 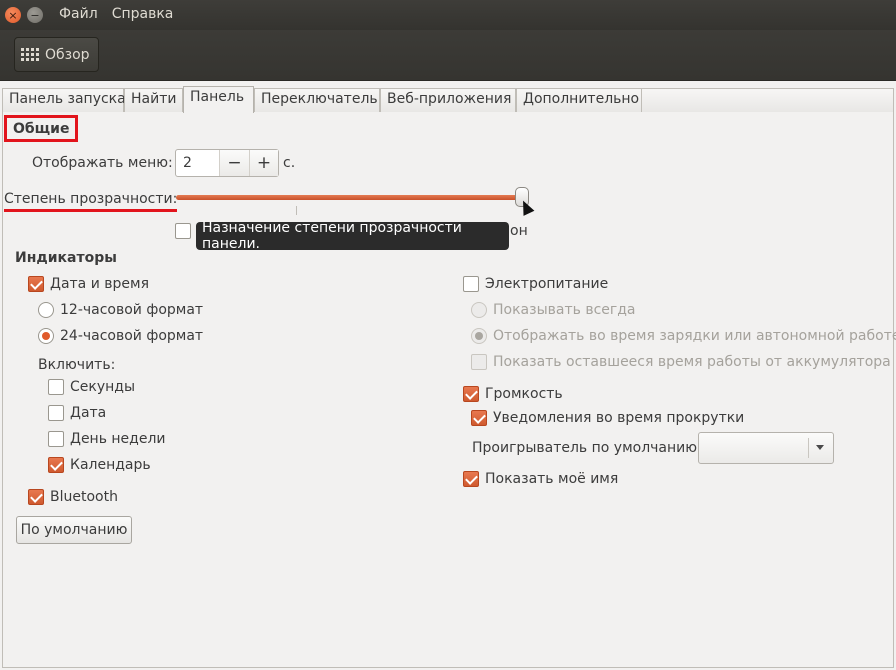 I want to click on show-menu-unit: с., so click(x=289, y=163).